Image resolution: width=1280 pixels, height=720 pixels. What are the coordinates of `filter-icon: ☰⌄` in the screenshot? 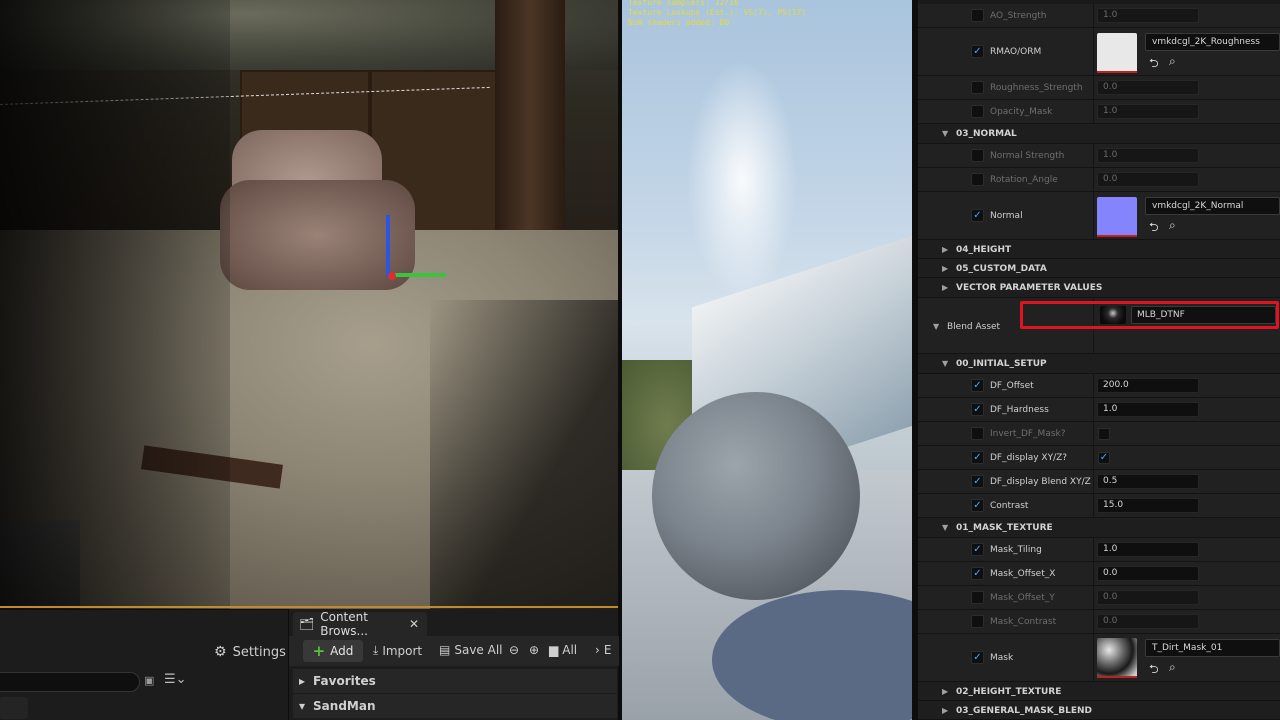 It's located at (175, 679).